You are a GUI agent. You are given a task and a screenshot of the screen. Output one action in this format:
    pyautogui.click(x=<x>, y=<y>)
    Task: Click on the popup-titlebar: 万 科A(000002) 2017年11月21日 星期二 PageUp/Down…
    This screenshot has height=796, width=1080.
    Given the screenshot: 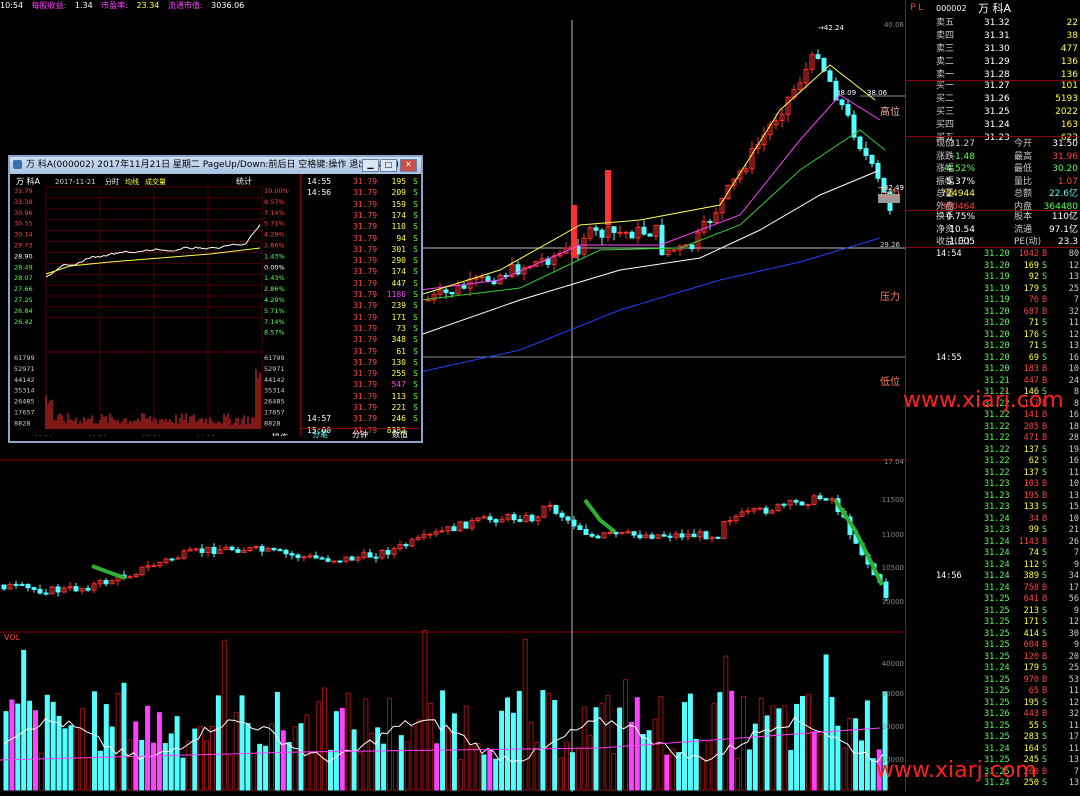 What is the action you would take?
    pyautogui.click(x=215, y=165)
    